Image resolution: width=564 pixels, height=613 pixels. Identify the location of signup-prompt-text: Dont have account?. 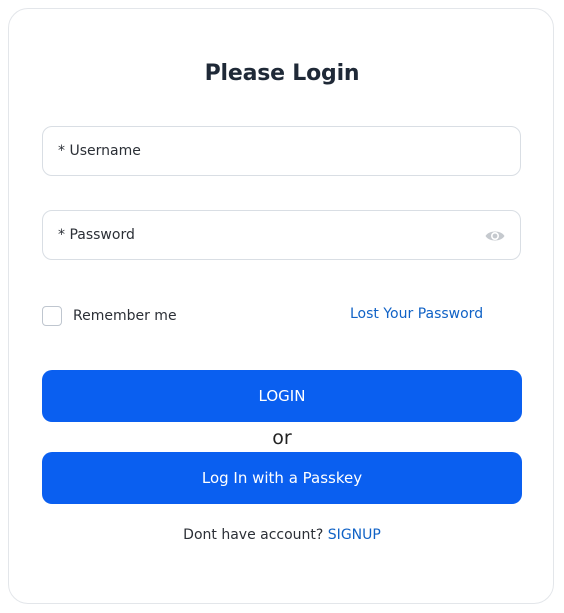
(253, 535).